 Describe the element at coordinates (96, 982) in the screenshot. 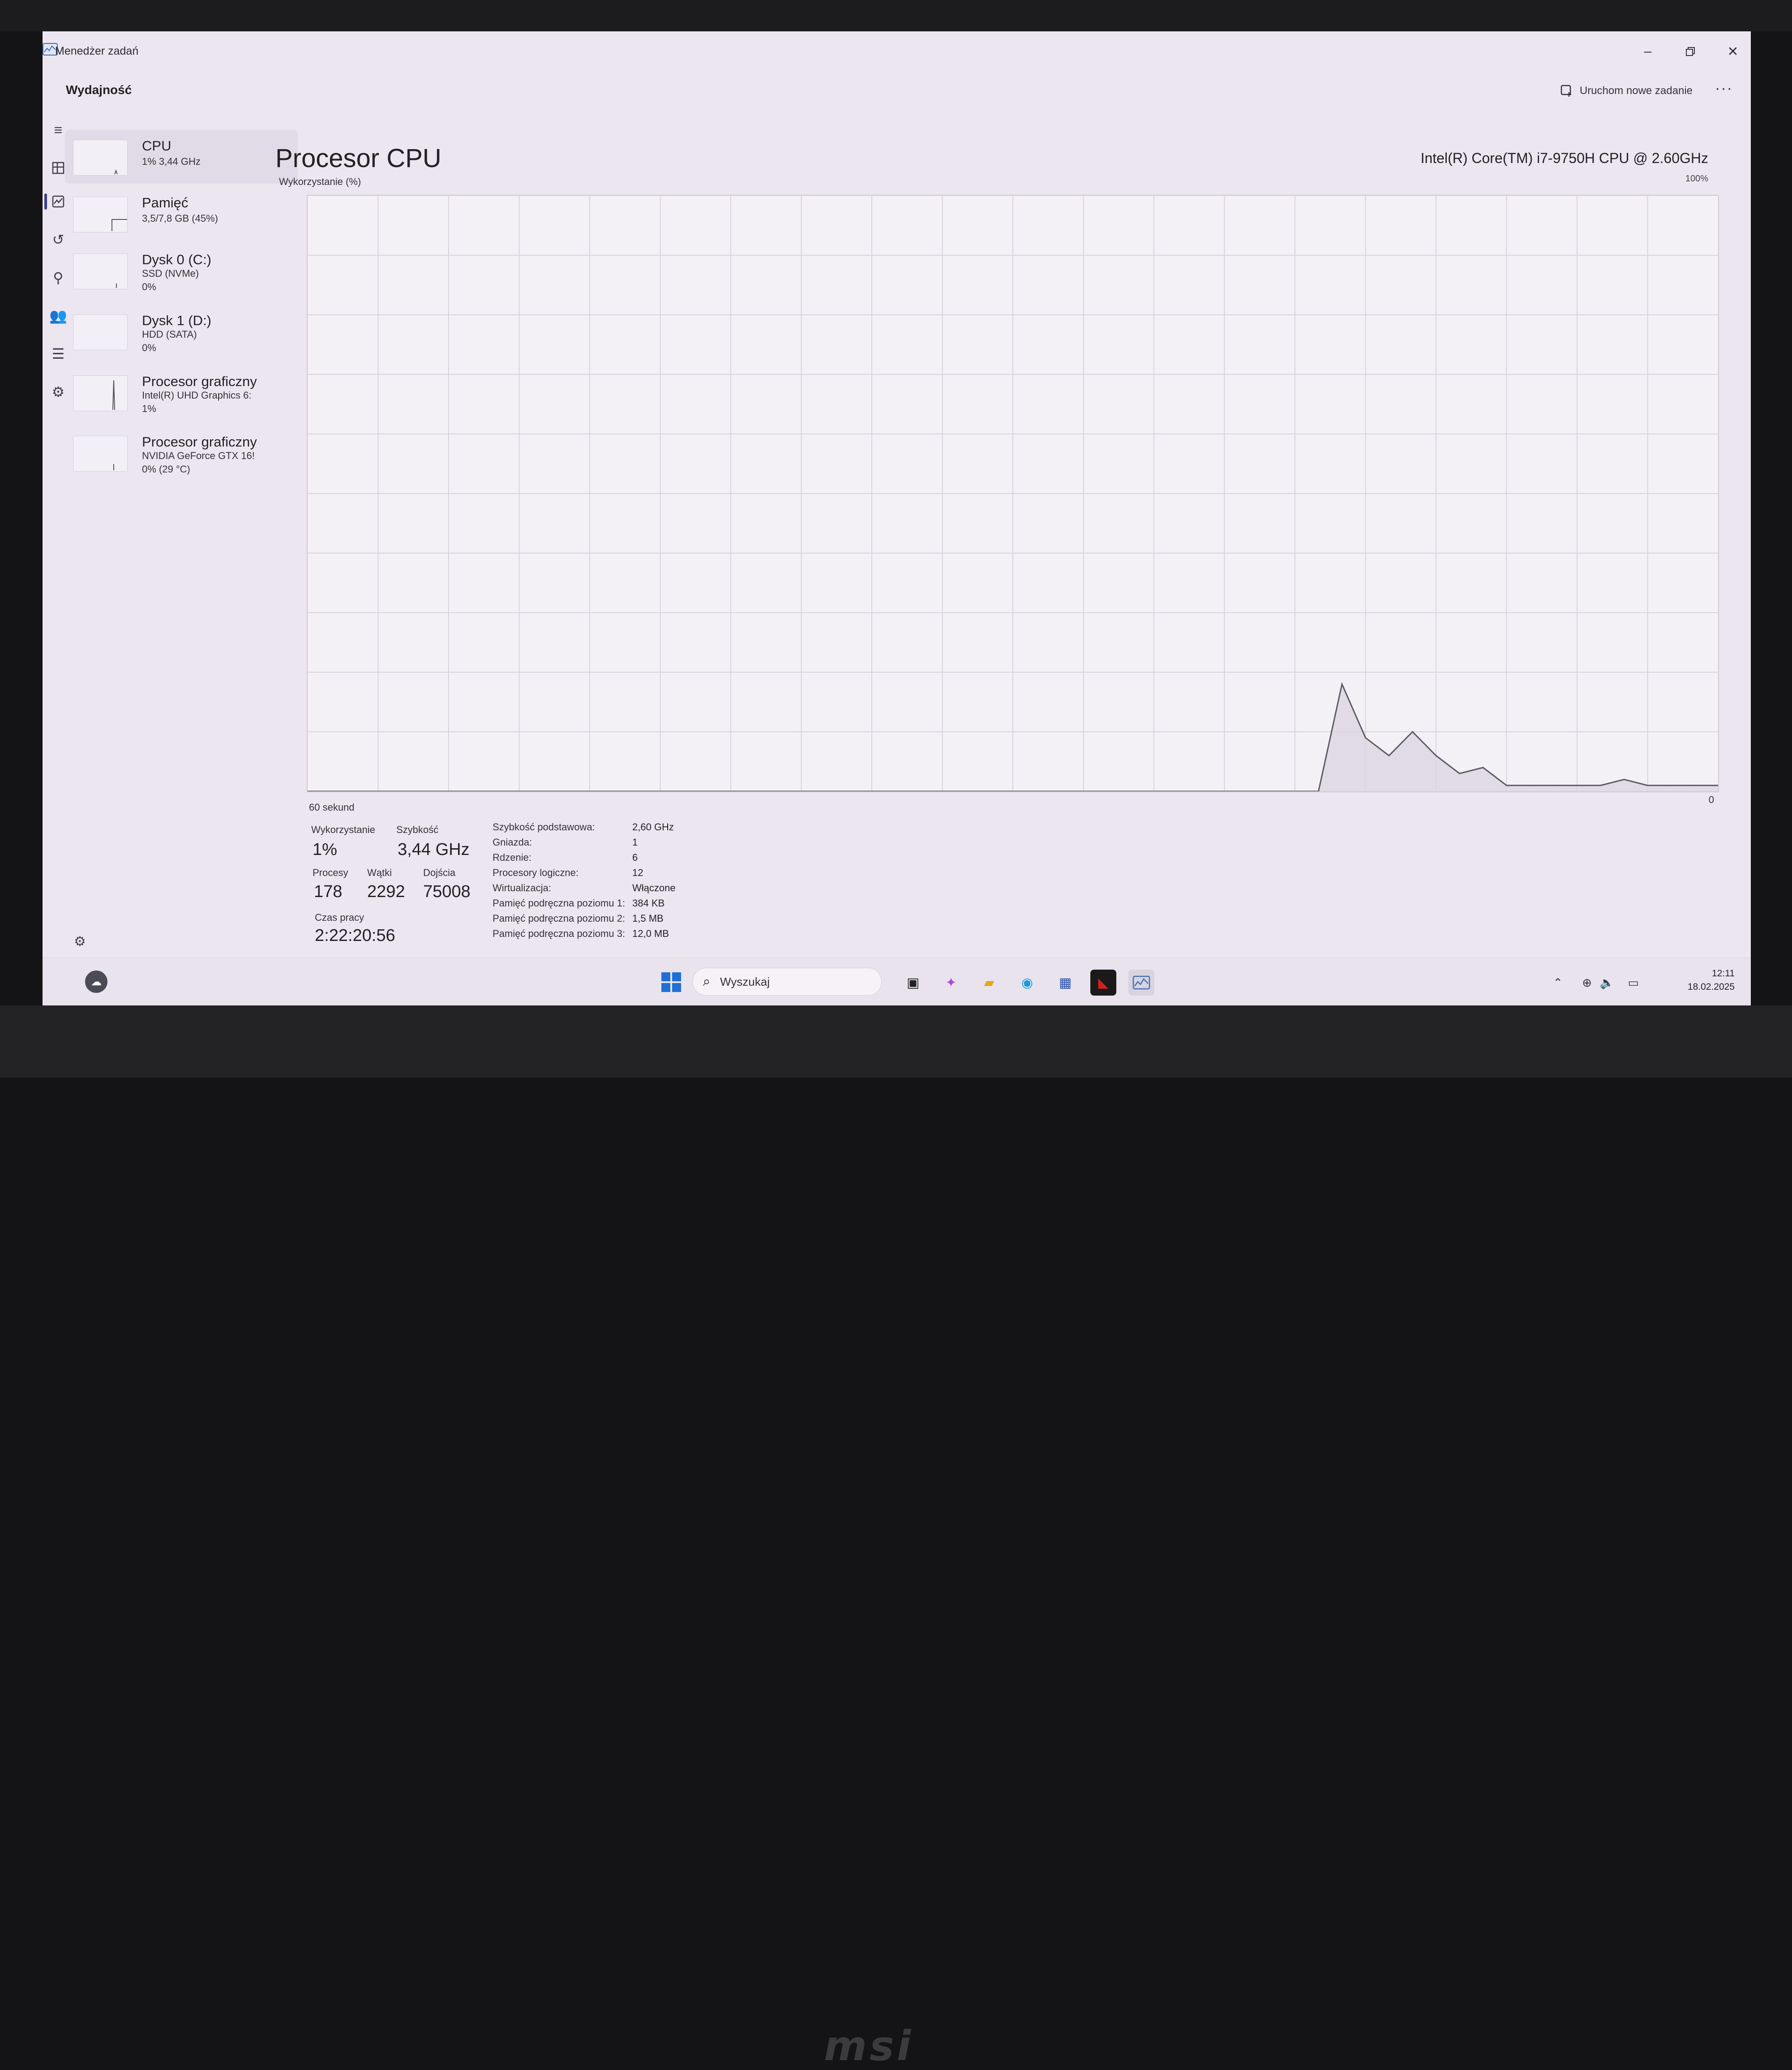

I see `widgets-icon: ☁` at that location.